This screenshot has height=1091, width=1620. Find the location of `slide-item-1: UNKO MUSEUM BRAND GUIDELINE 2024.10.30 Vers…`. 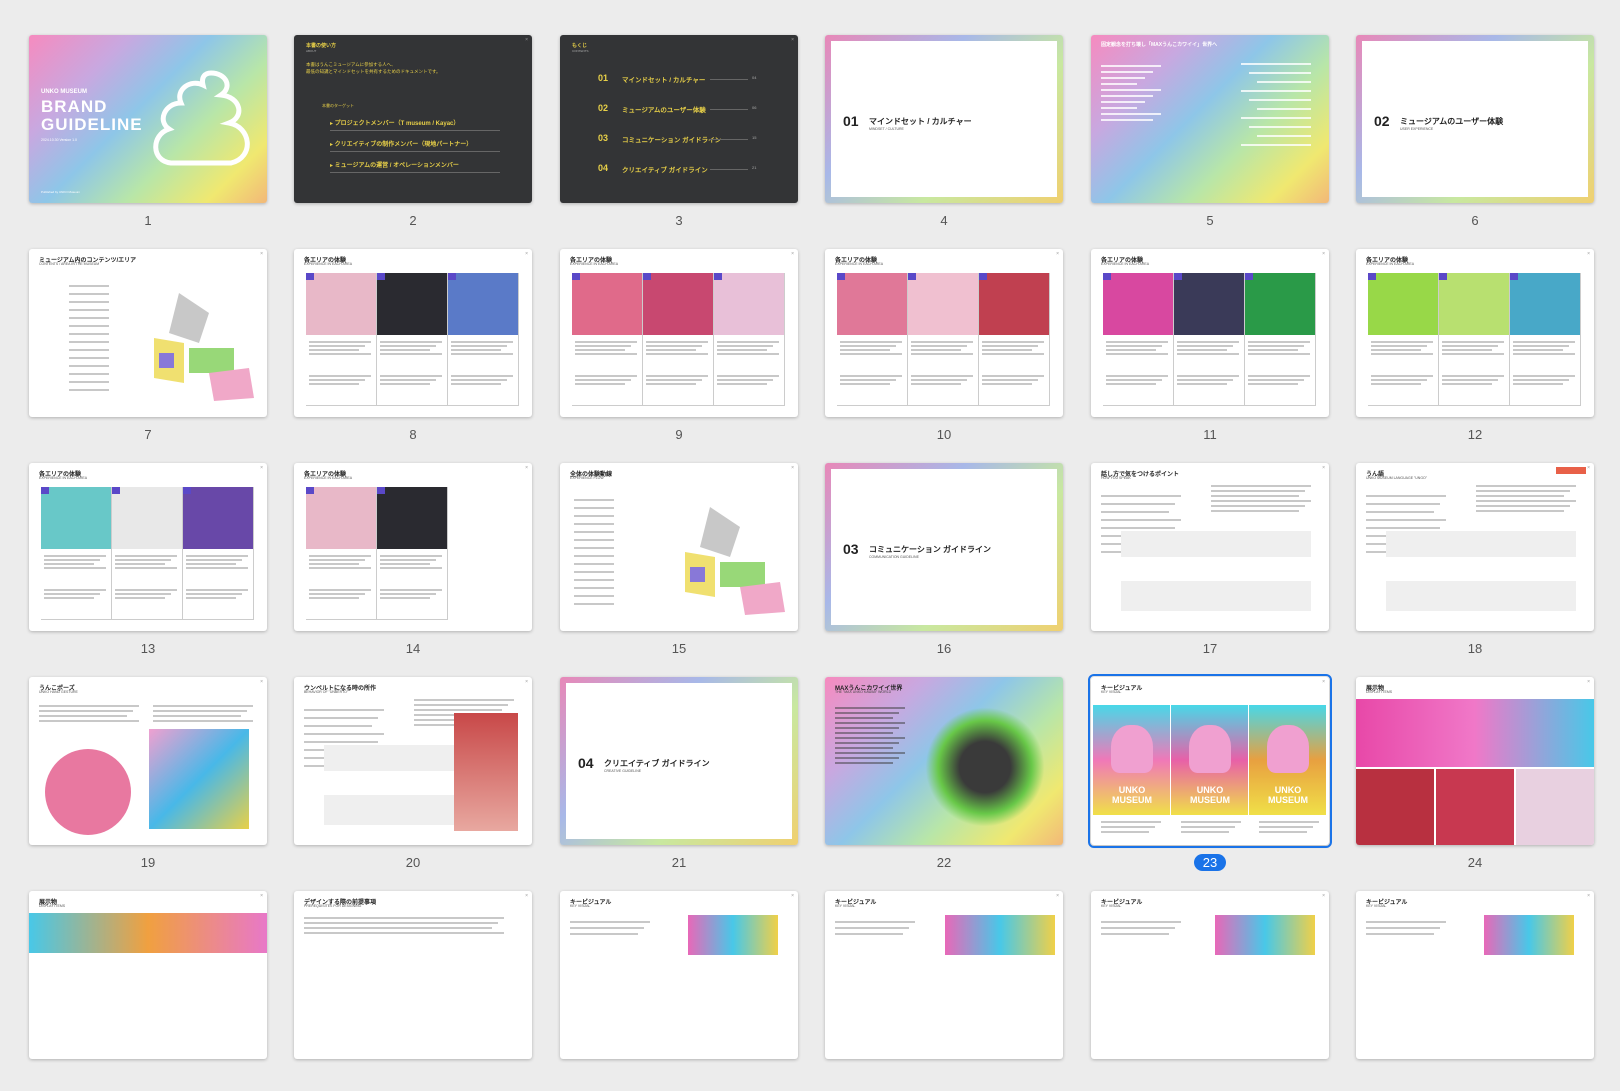

slide-item-1: UNKO MUSEUM BRAND GUIDELINE 2024.10.30 Vers… is located at coordinates (148, 135).